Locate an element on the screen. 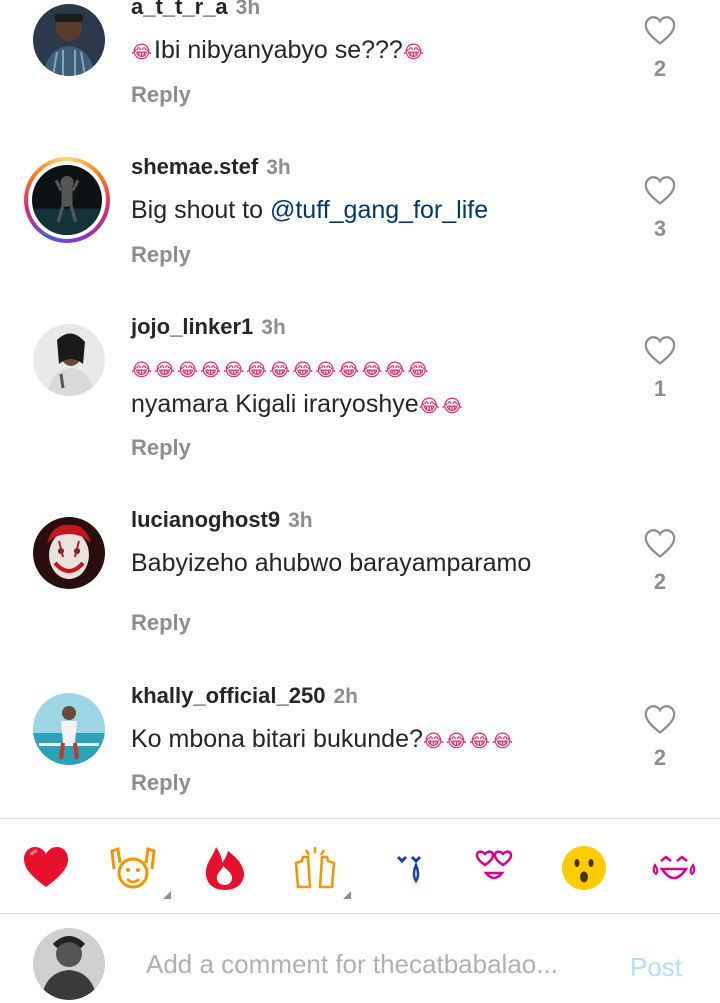 This screenshot has width=720, height=1003. comment-body: Big shout to is located at coordinates (200, 210).